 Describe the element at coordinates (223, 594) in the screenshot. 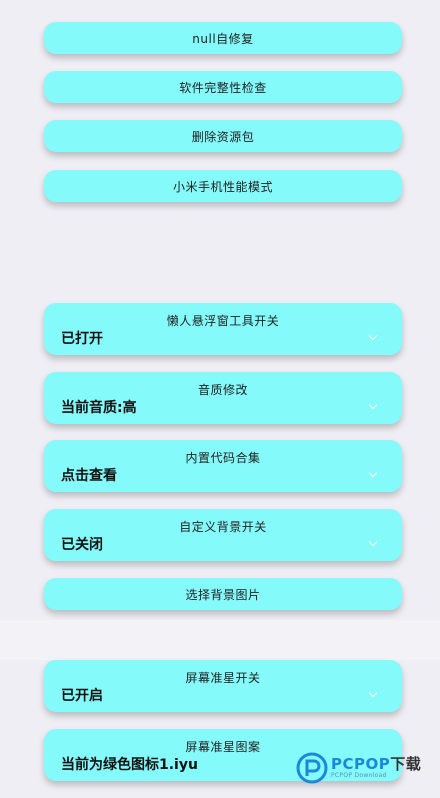

I see `choose-bg-image-button: 选择背景图片` at that location.